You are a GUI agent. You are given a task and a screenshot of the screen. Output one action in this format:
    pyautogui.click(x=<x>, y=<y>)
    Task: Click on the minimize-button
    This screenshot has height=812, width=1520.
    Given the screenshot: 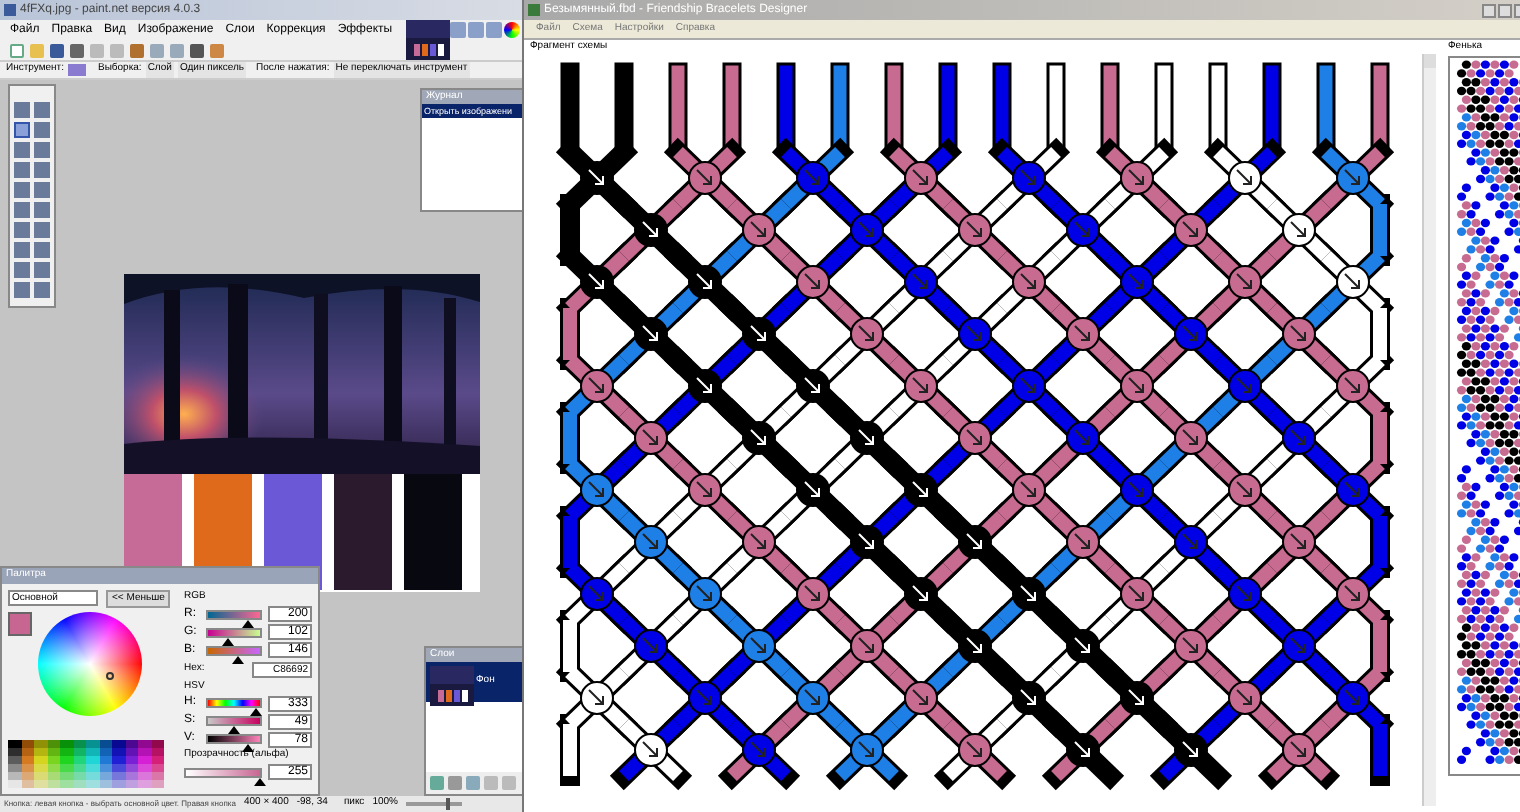 What is the action you would take?
    pyautogui.click(x=1489, y=10)
    